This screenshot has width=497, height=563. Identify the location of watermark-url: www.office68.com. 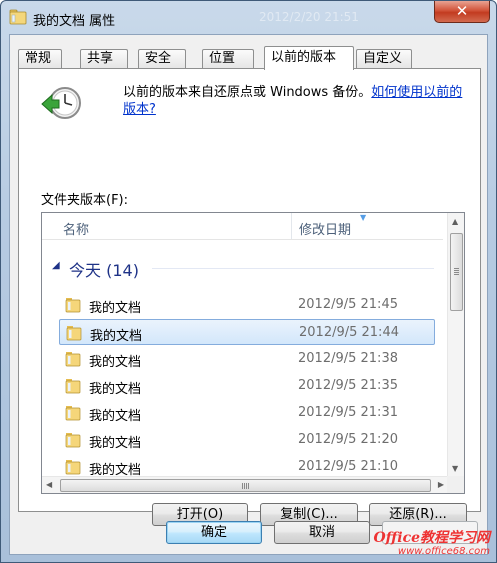
(443, 551).